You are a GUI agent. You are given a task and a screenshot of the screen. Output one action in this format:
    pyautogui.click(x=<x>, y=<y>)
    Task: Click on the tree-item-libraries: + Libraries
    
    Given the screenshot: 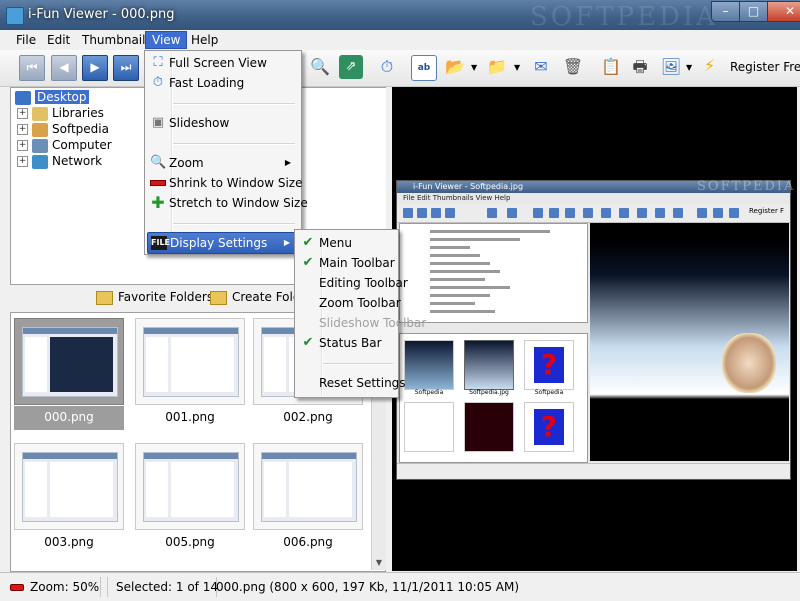 What is the action you would take?
    pyautogui.click(x=60, y=114)
    